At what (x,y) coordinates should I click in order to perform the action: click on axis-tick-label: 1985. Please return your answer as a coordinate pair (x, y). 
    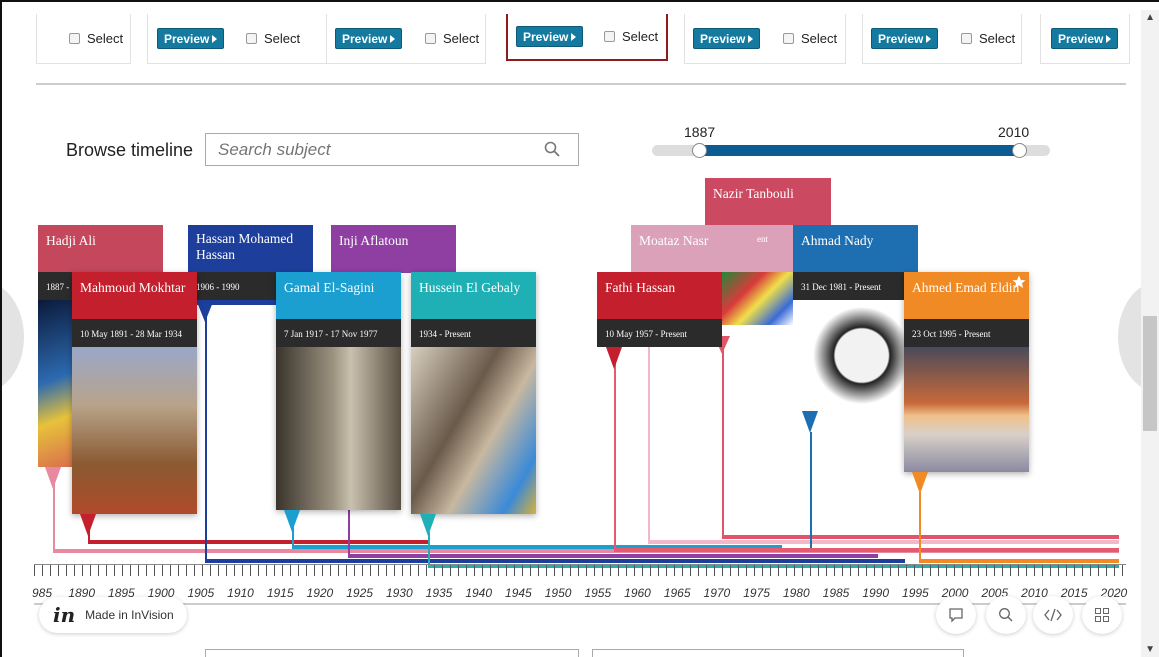
    Looking at the image, I should click on (836, 593).